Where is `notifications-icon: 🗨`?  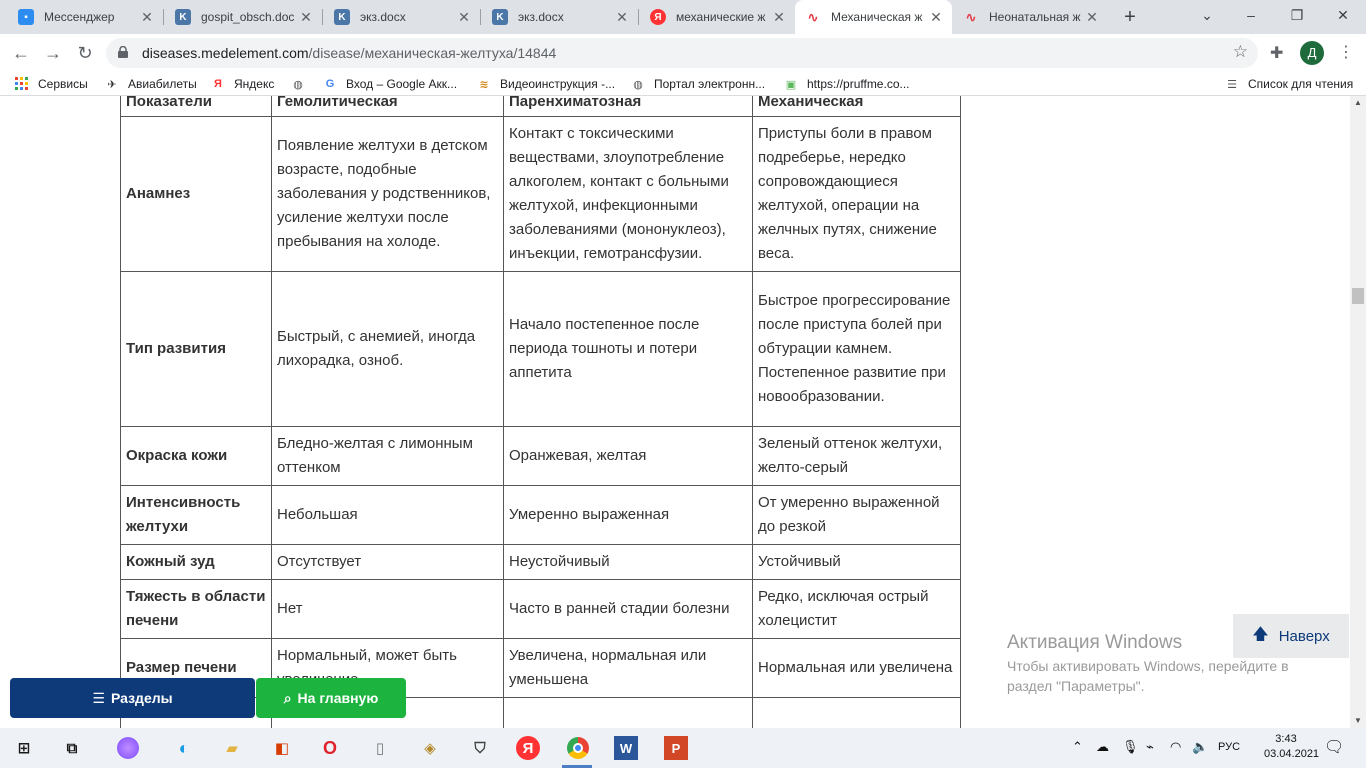 notifications-icon: 🗨 is located at coordinates (1334, 747).